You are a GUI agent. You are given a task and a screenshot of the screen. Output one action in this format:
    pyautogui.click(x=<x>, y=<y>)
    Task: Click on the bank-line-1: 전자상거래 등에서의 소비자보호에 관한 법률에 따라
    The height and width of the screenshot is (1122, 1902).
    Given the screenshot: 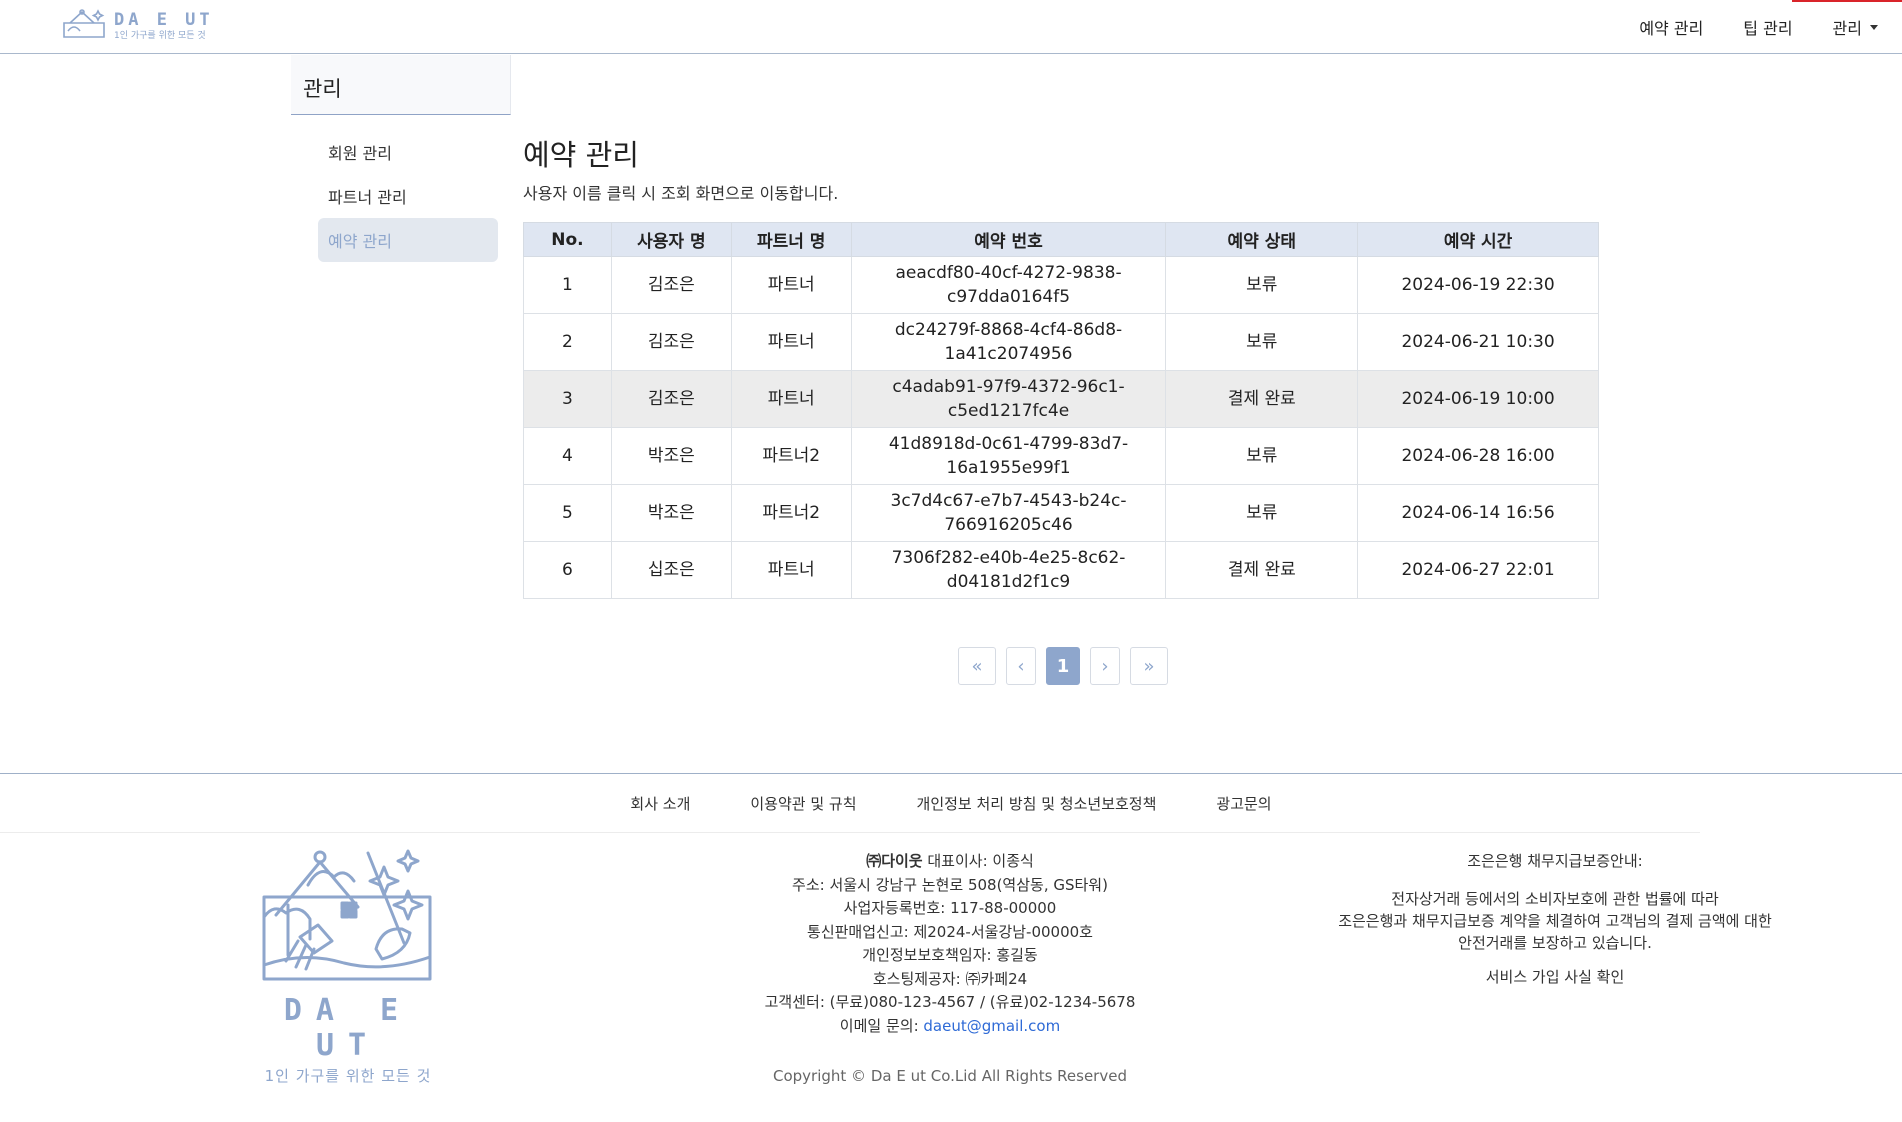 What is the action you would take?
    pyautogui.click(x=1555, y=899)
    